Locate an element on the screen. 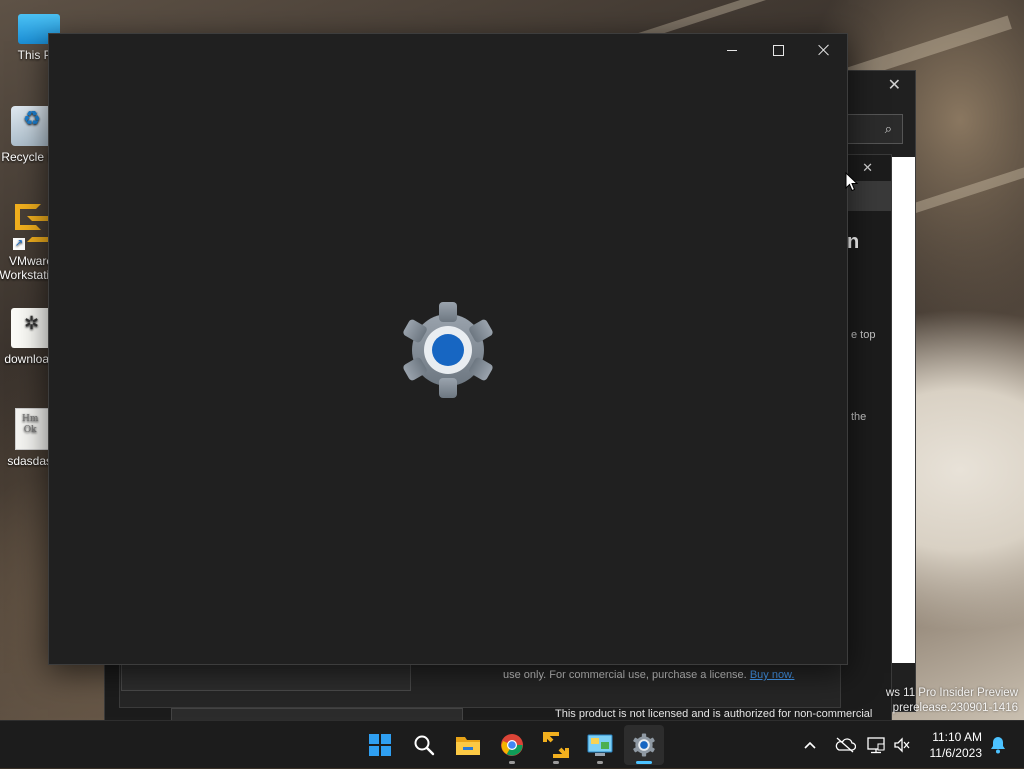  maximize-icon is located at coordinates (778, 50).